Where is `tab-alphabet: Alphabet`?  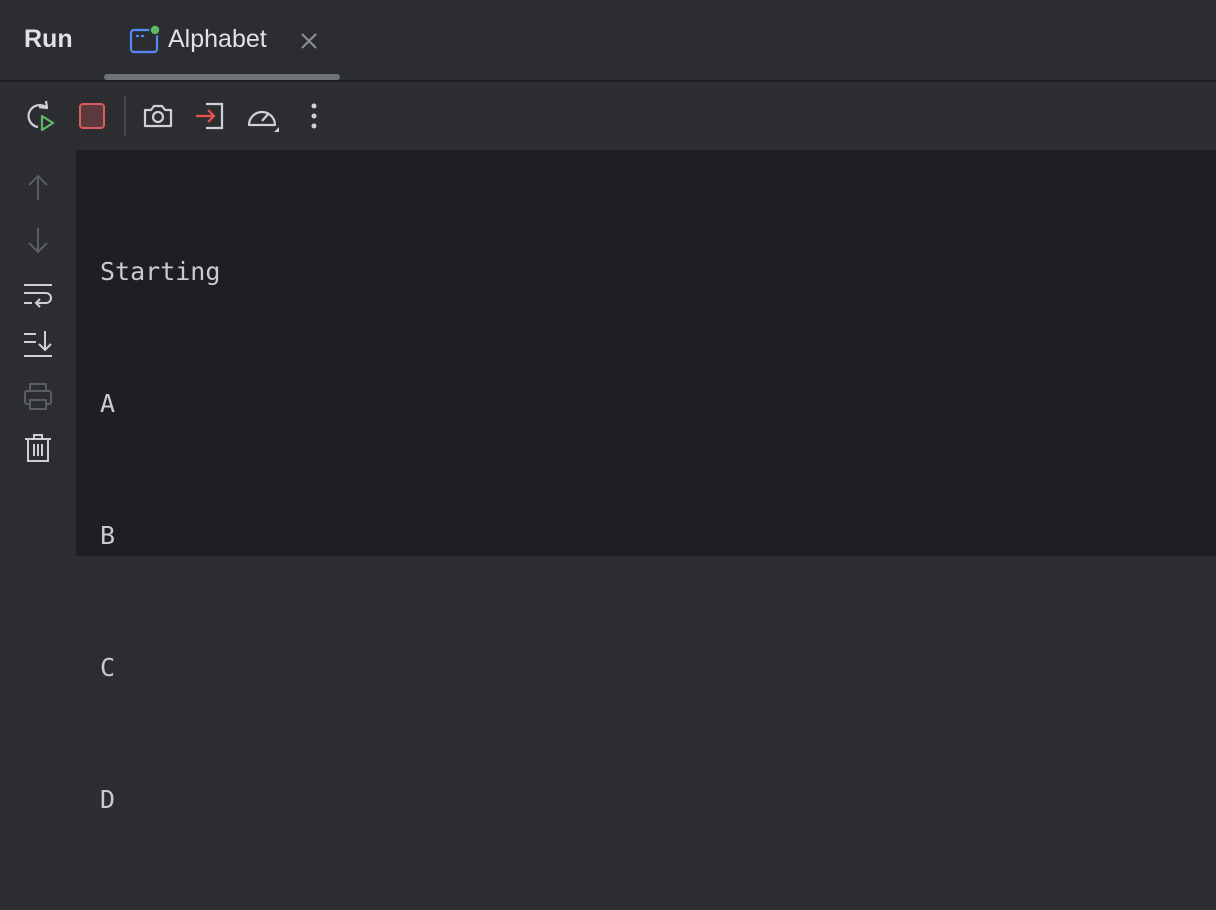 tab-alphabet: Alphabet is located at coordinates (222, 40).